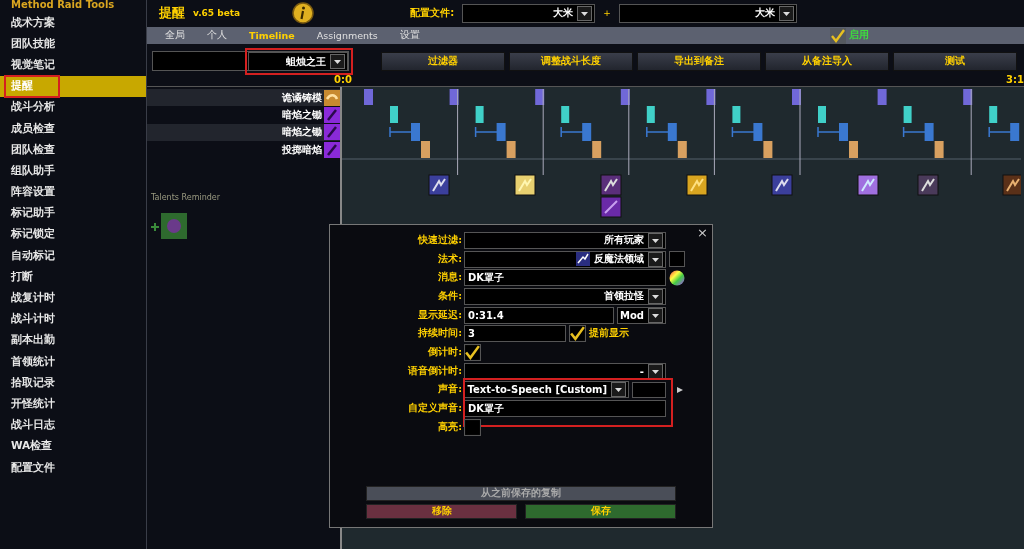 The height and width of the screenshot is (549, 1024). I want to click on toolbar-button: 调整战斗长度, so click(571, 61).